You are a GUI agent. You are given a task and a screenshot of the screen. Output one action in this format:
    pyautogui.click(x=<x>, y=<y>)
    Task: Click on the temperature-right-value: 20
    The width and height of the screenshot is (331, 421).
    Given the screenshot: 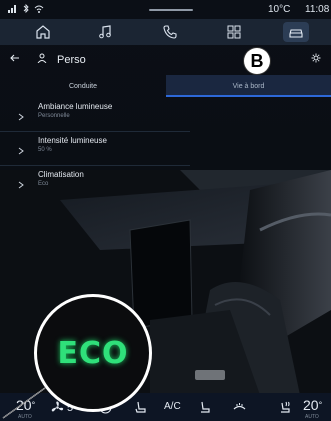 What is the action you would take?
    pyautogui.click(x=311, y=405)
    